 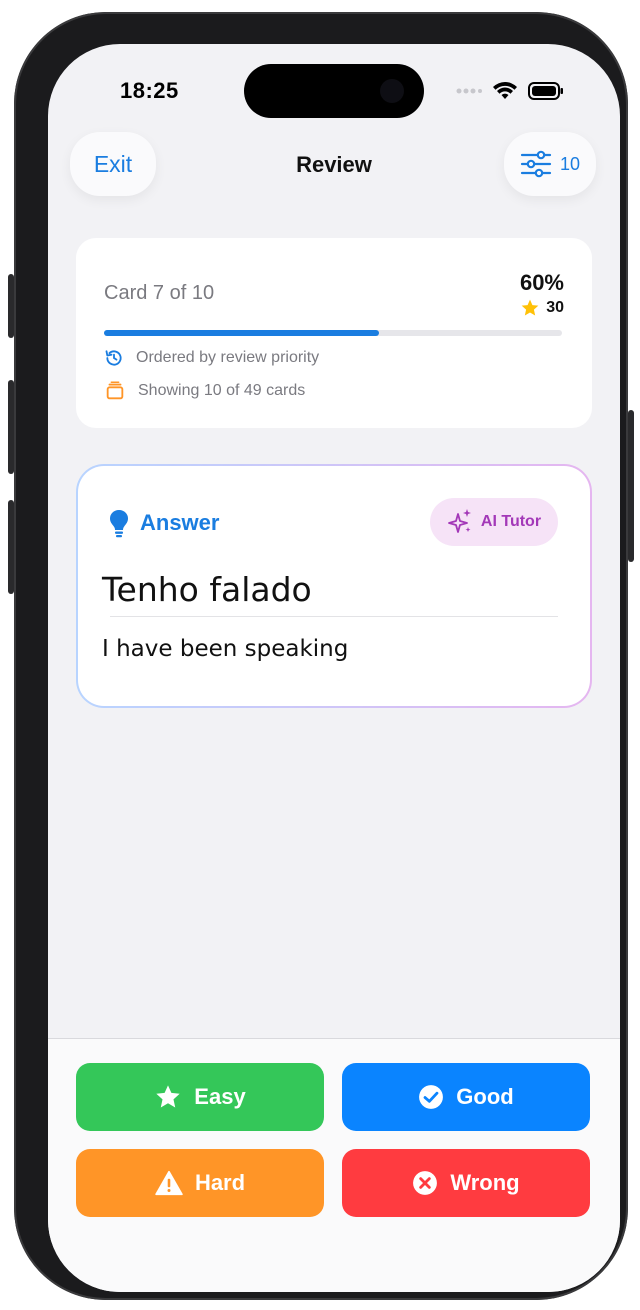 I want to click on wrong-button: Wrong, so click(x=466, y=1183).